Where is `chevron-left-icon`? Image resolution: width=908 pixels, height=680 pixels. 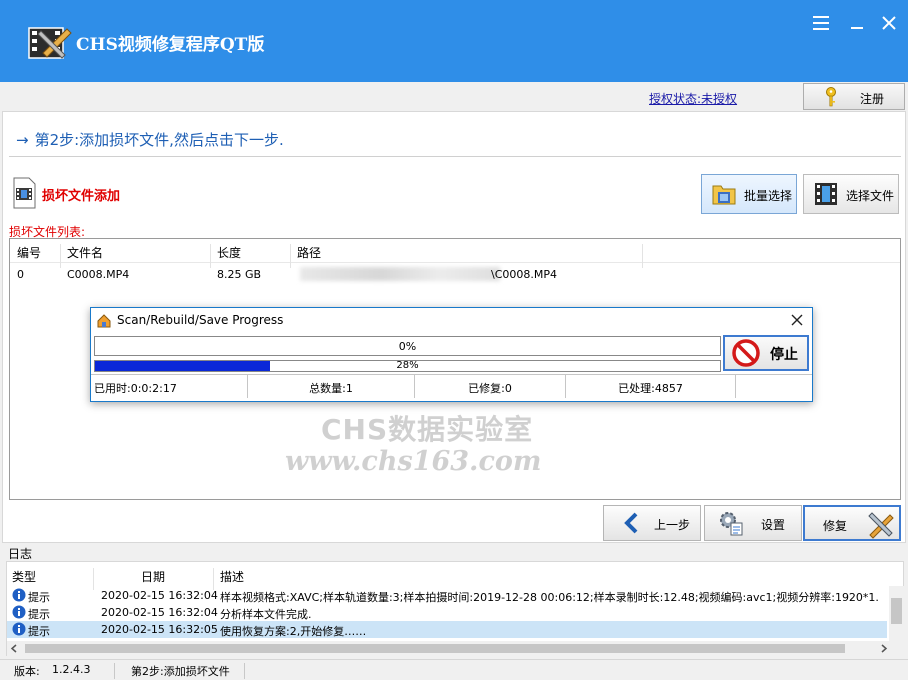
chevron-left-icon is located at coordinates (631, 523).